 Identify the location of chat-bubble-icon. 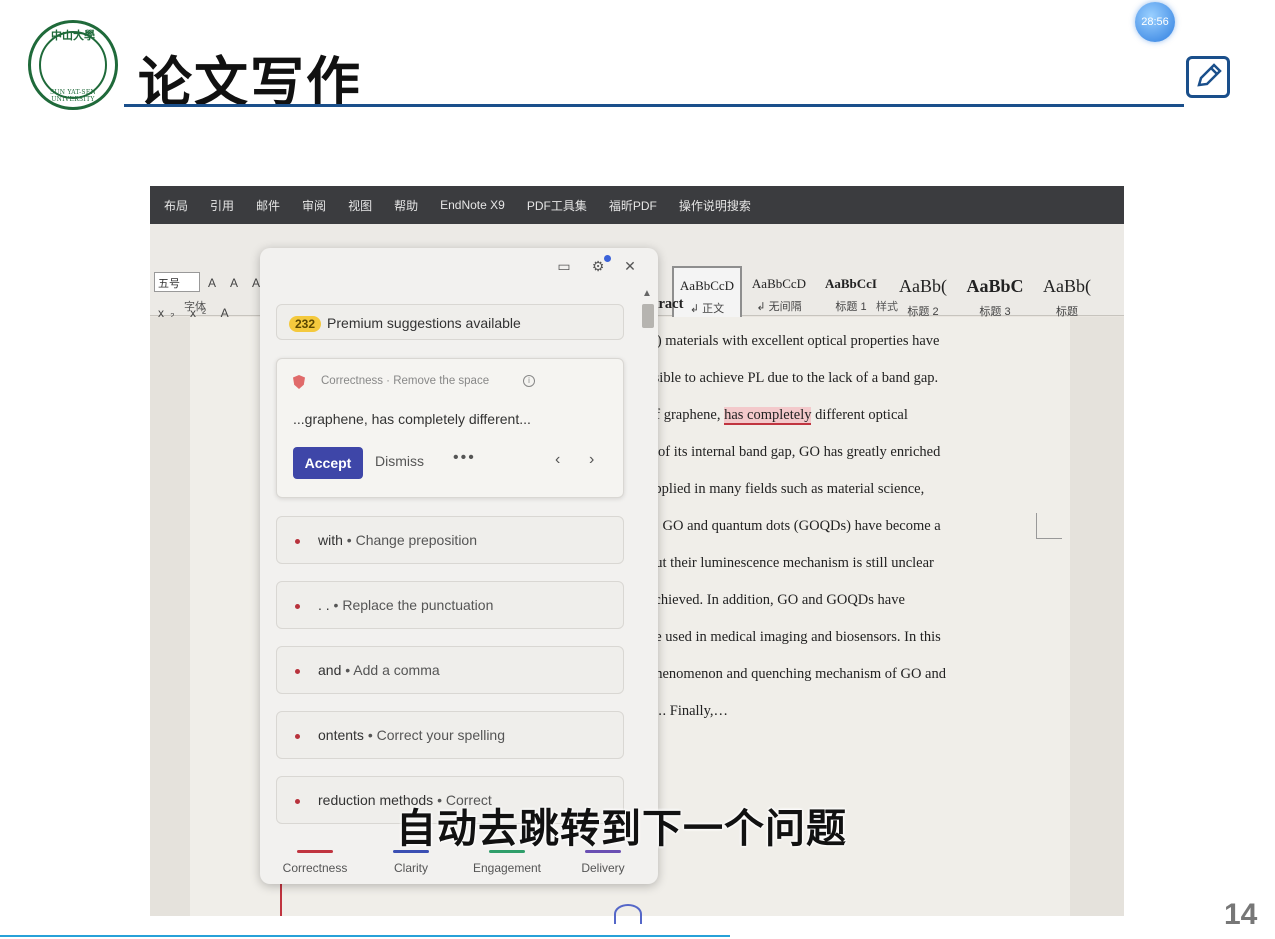
(628, 914).